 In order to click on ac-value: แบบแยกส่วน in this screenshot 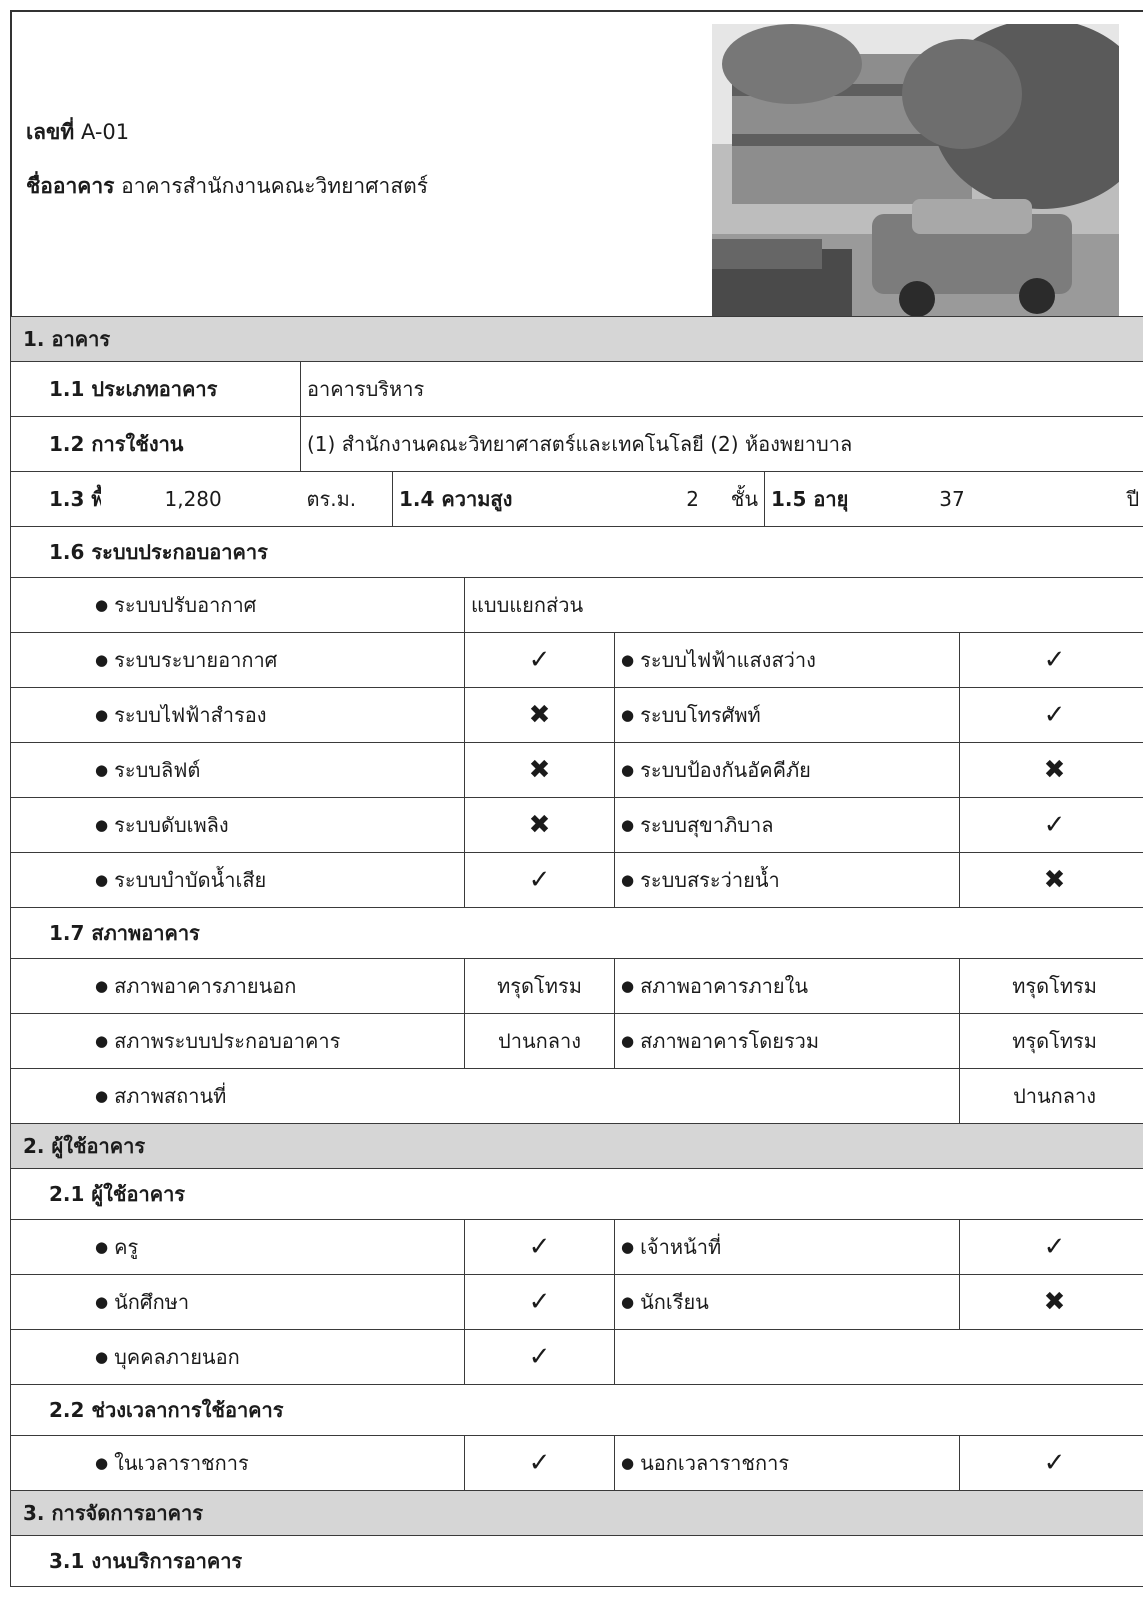, I will do `click(803, 605)`.